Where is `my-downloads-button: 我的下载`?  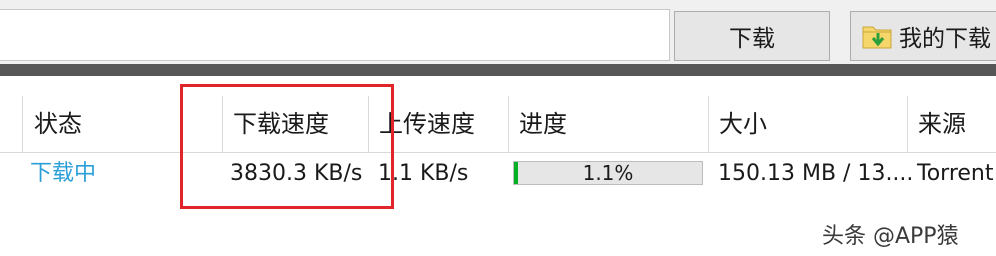
my-downloads-button: 我的下载 is located at coordinates (923, 36).